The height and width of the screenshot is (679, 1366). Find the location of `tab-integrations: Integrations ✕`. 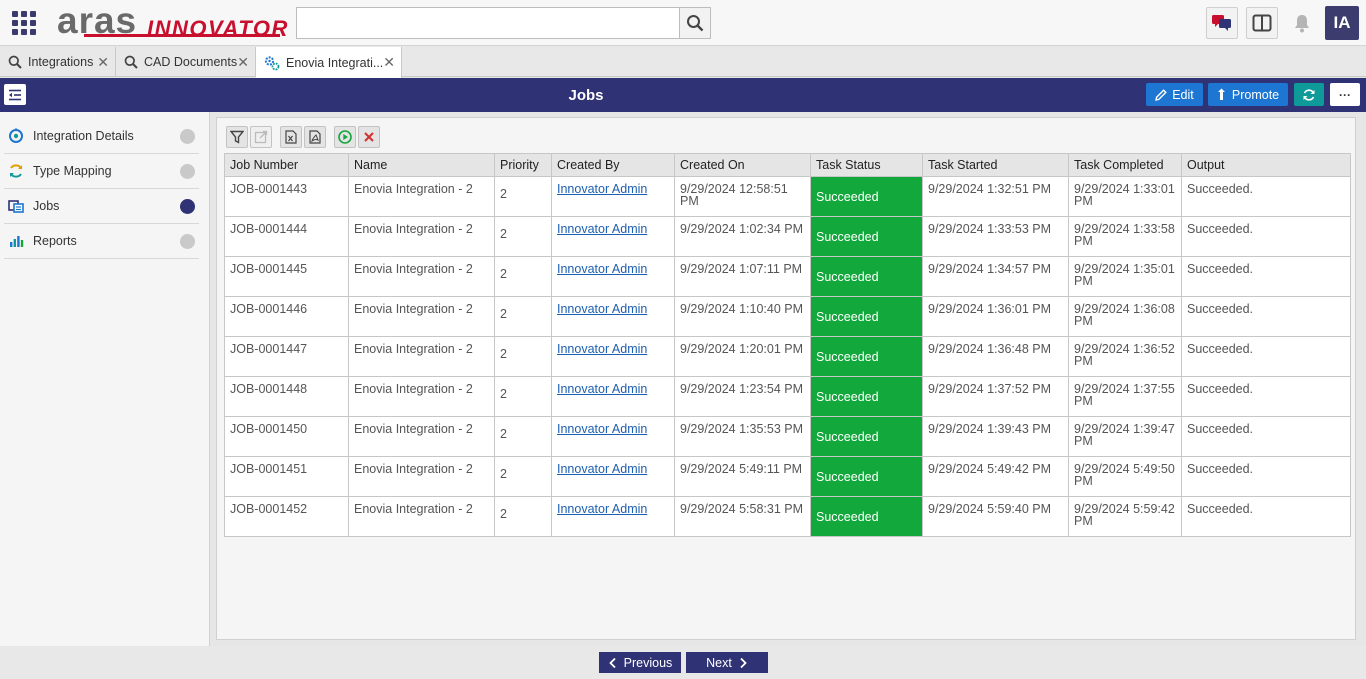

tab-integrations: Integrations ✕ is located at coordinates (58, 62).